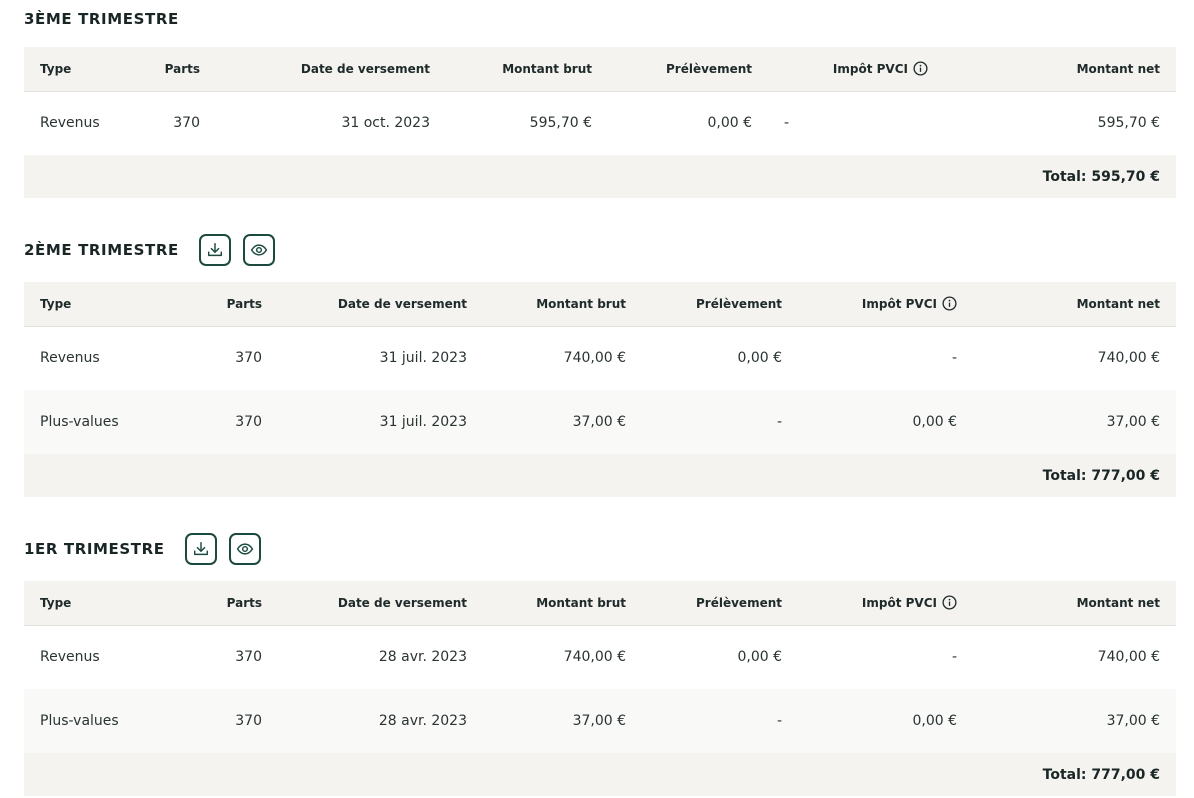 The height and width of the screenshot is (798, 1194). Describe the element at coordinates (600, 549) in the screenshot. I see `section-header: 1ER TRIMESTRE` at that location.